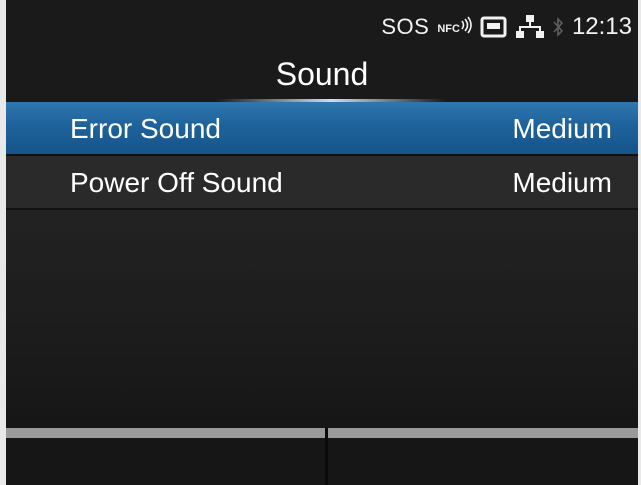  I want to click on sd-card-icon, so click(493, 27).